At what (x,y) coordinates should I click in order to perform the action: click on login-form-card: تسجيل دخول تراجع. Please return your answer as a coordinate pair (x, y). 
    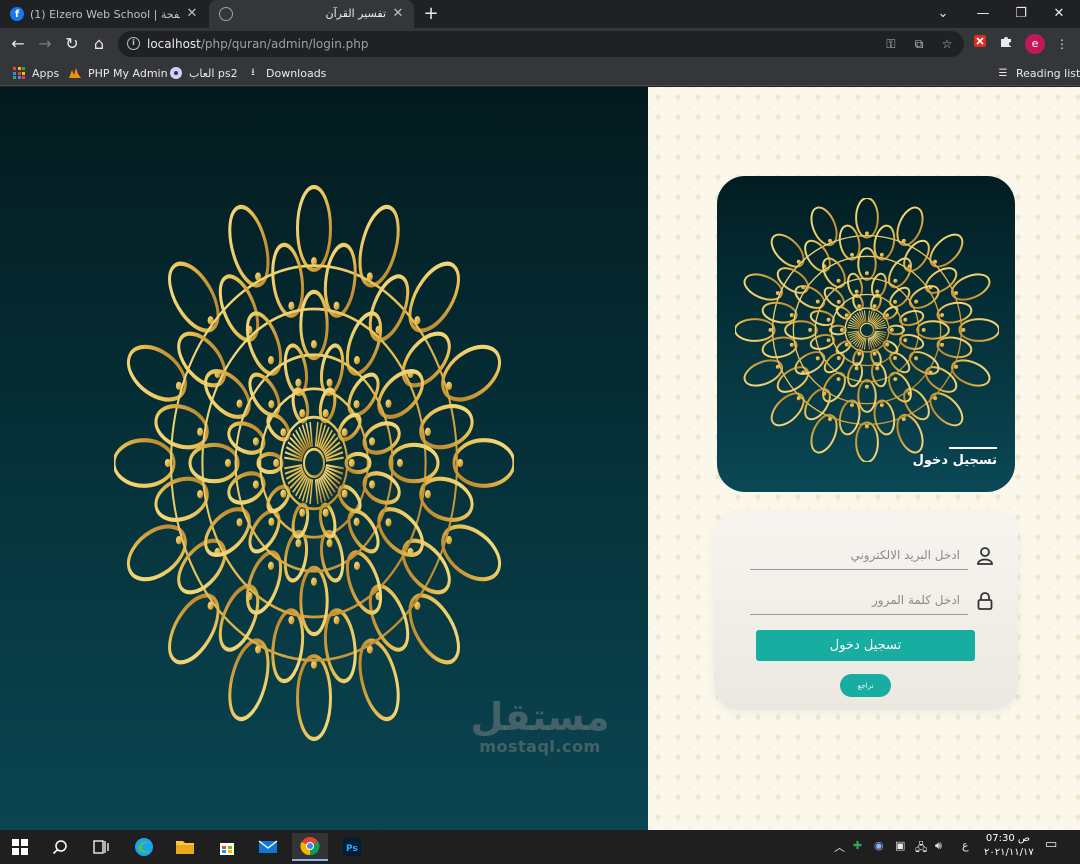
    Looking at the image, I should click on (866, 611).